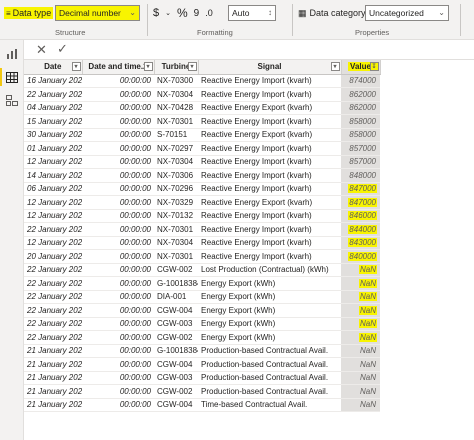  Describe the element at coordinates (252, 13) in the screenshot. I see `decimal-places-field: Auto ↕` at that location.